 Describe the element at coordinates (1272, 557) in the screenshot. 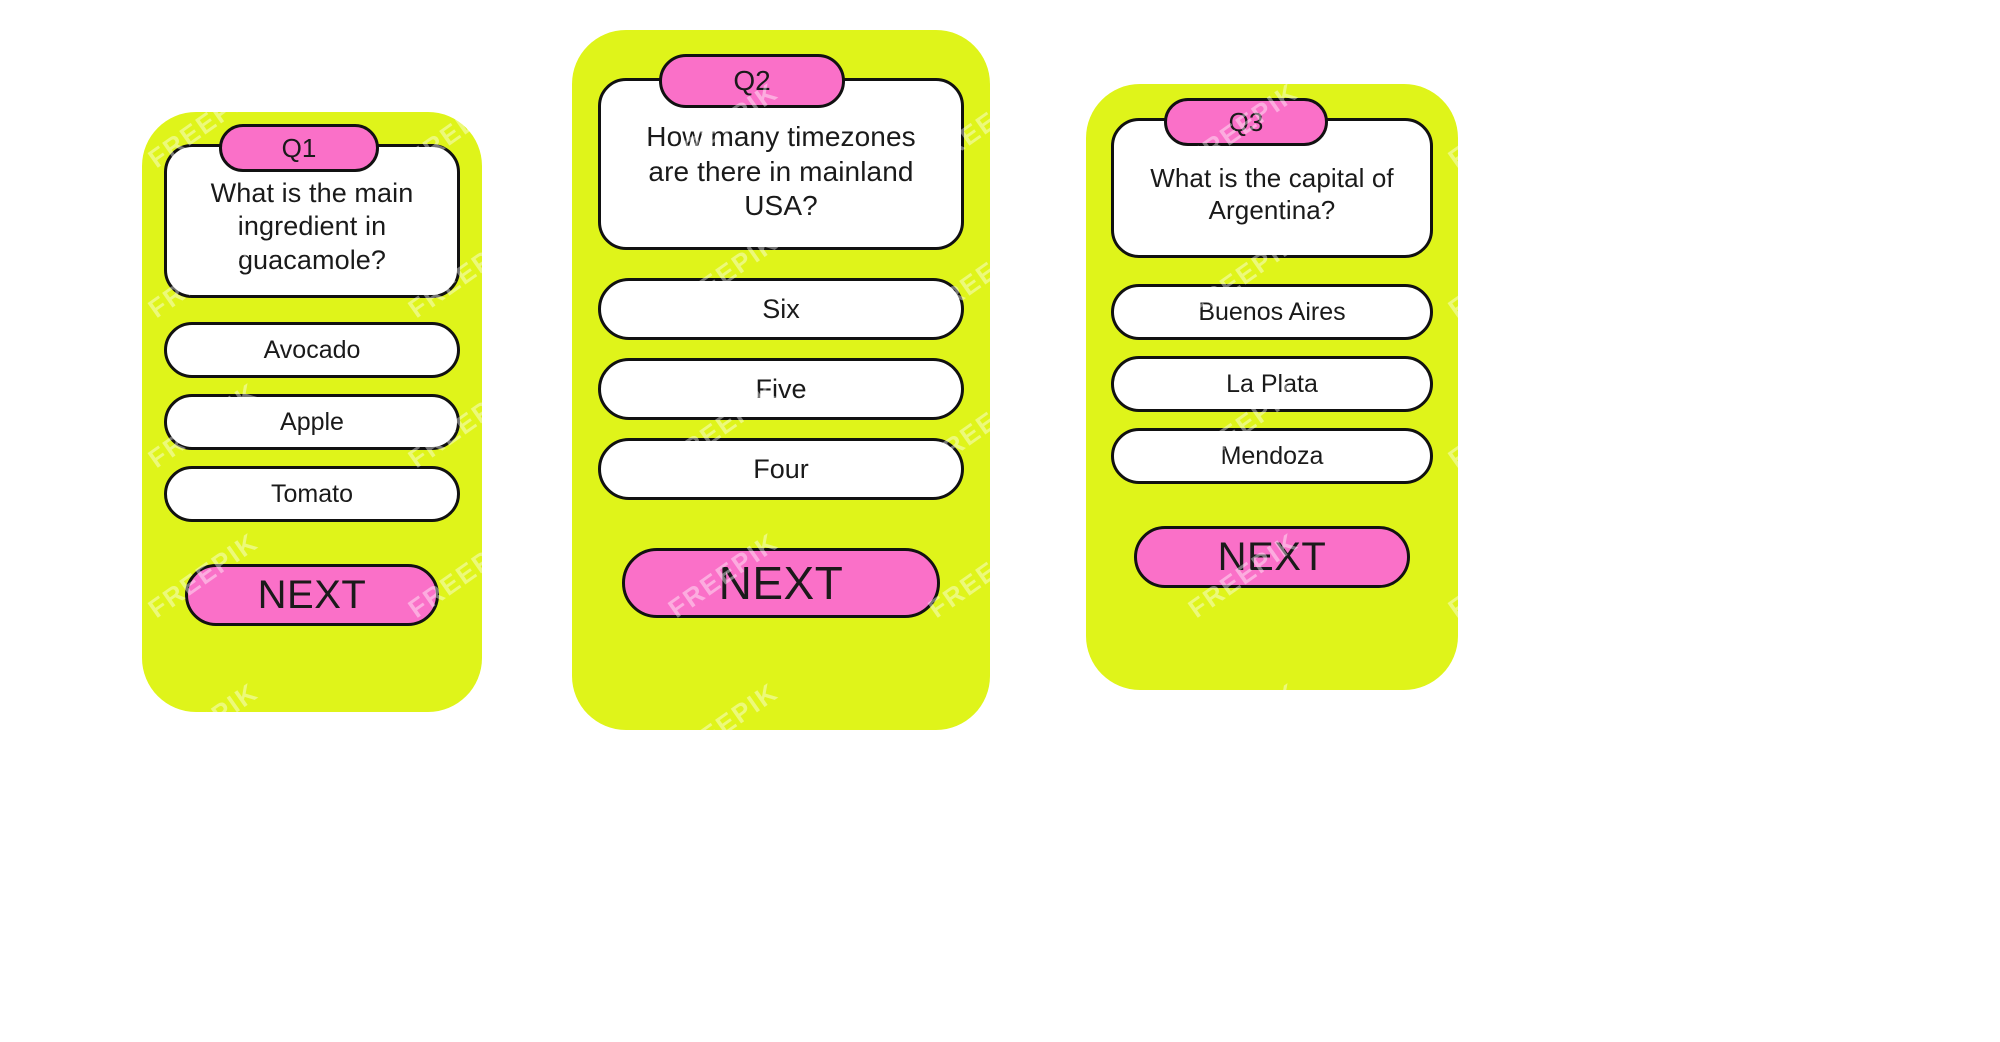

I see `next-button-q3: NEXT` at that location.